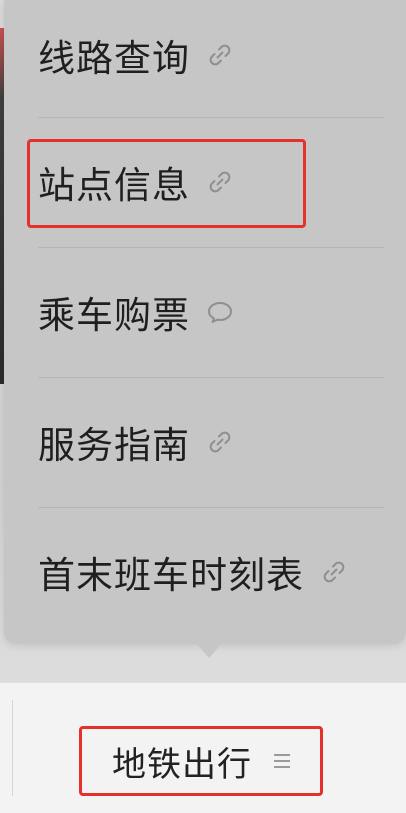 This screenshot has width=406, height=813. Describe the element at coordinates (114, 315) in the screenshot. I see `menu-item-label: 乘车购票` at that location.